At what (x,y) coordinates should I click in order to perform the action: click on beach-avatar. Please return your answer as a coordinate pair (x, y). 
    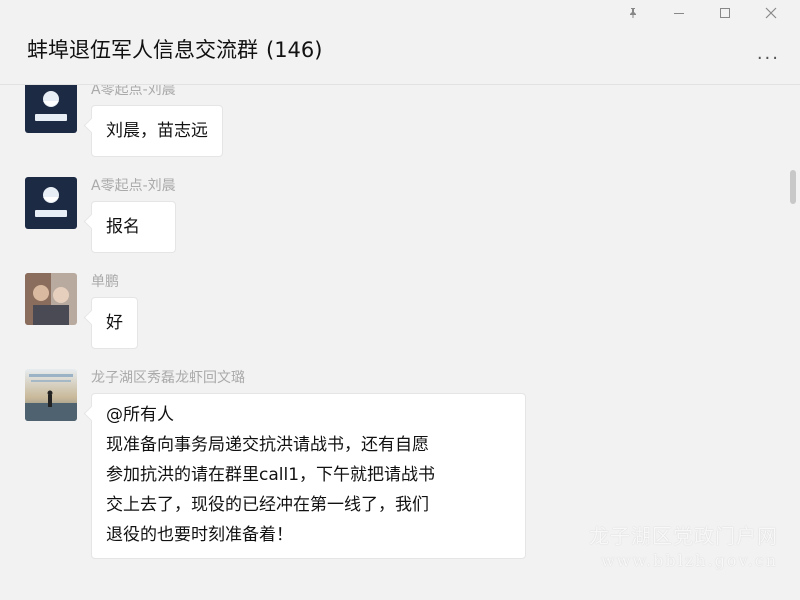
    Looking at the image, I should click on (51, 395).